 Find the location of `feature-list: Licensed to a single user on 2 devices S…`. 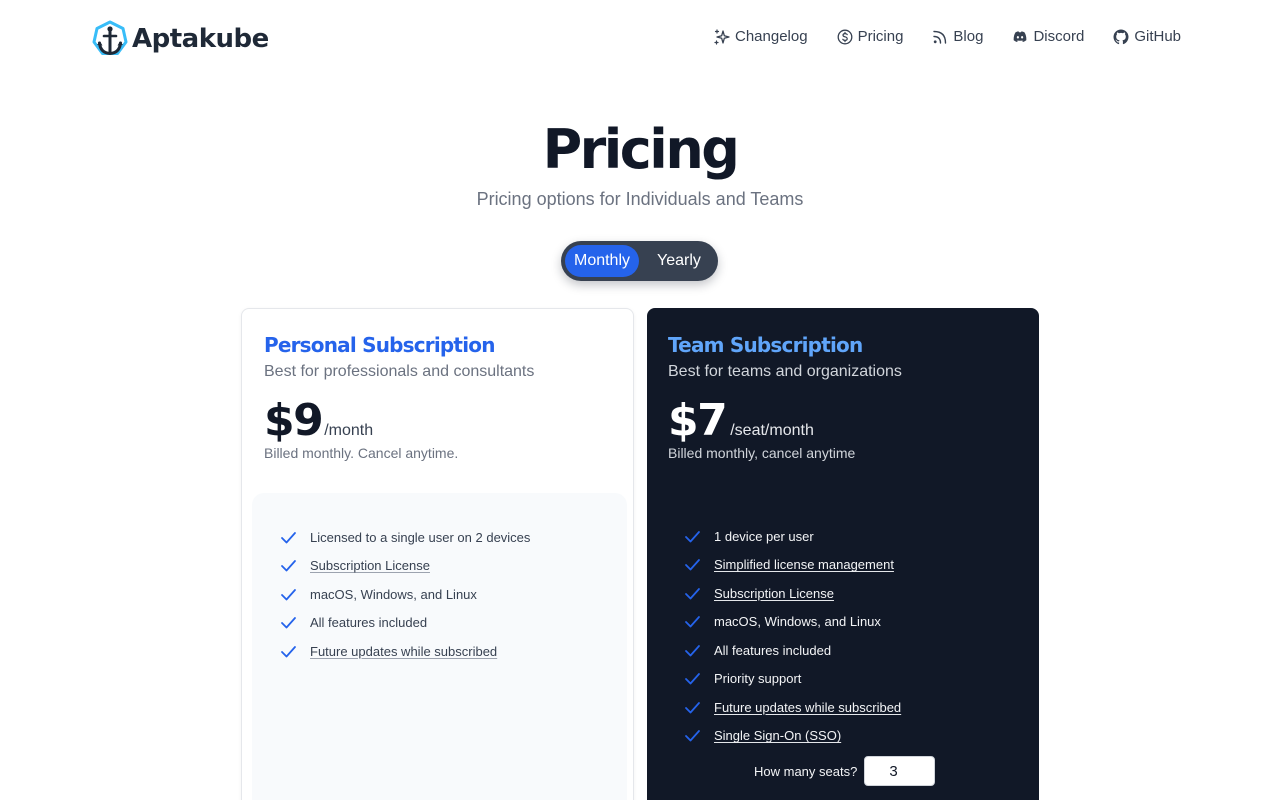

feature-list: Licensed to a single user on 2 devices S… is located at coordinates (405, 594).